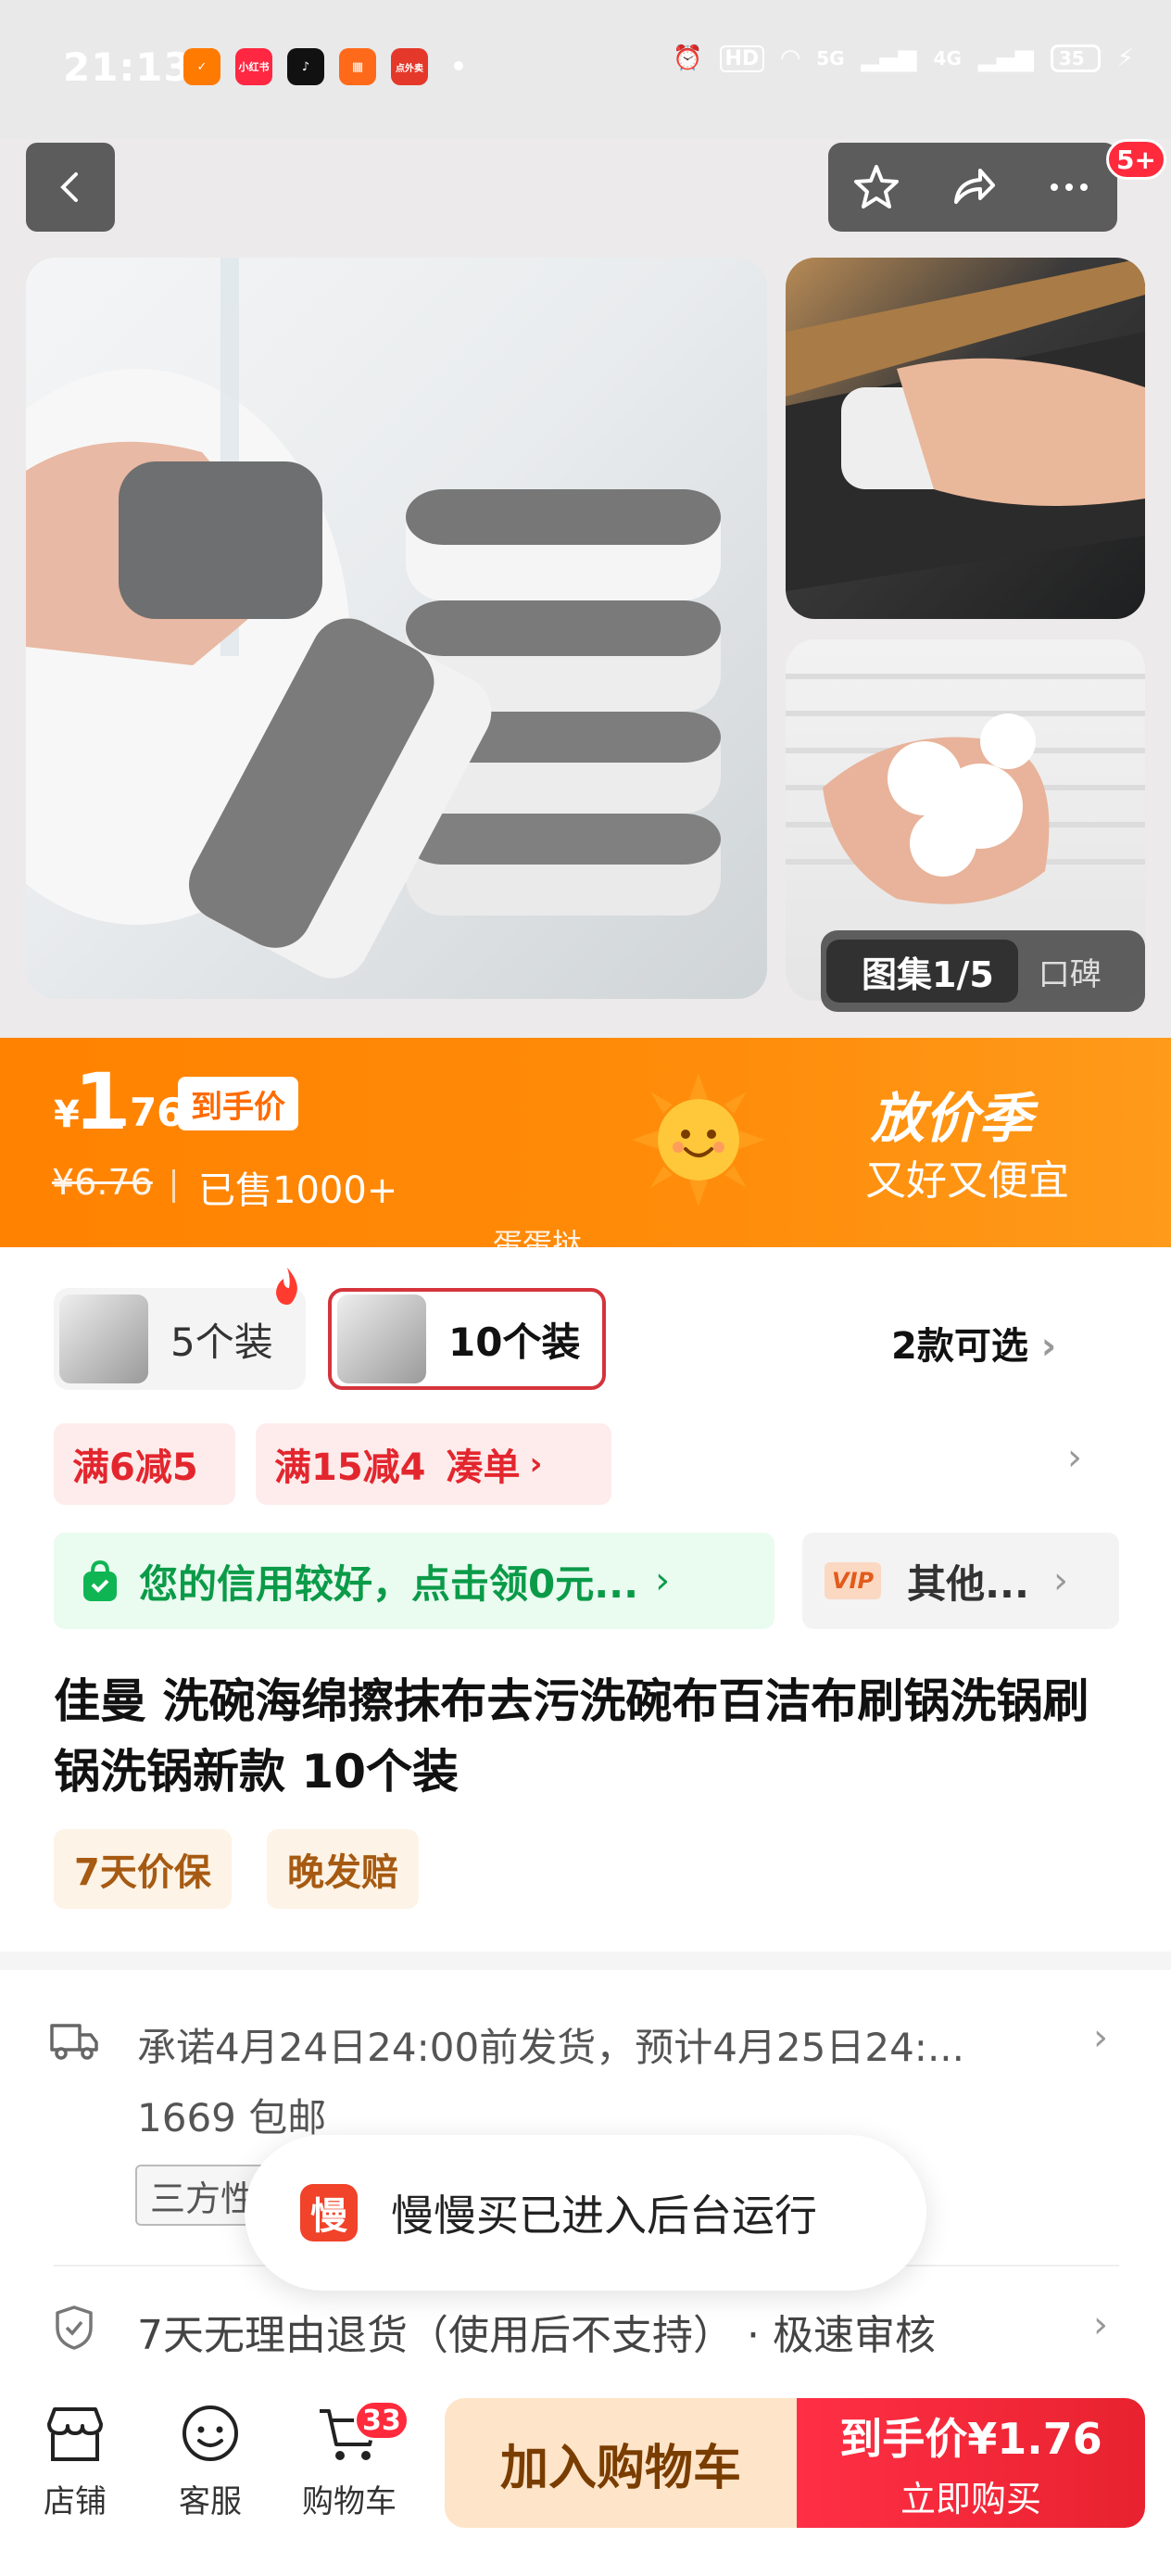 The image size is (1171, 2576). I want to click on takeout-icon: 点外卖, so click(410, 66).